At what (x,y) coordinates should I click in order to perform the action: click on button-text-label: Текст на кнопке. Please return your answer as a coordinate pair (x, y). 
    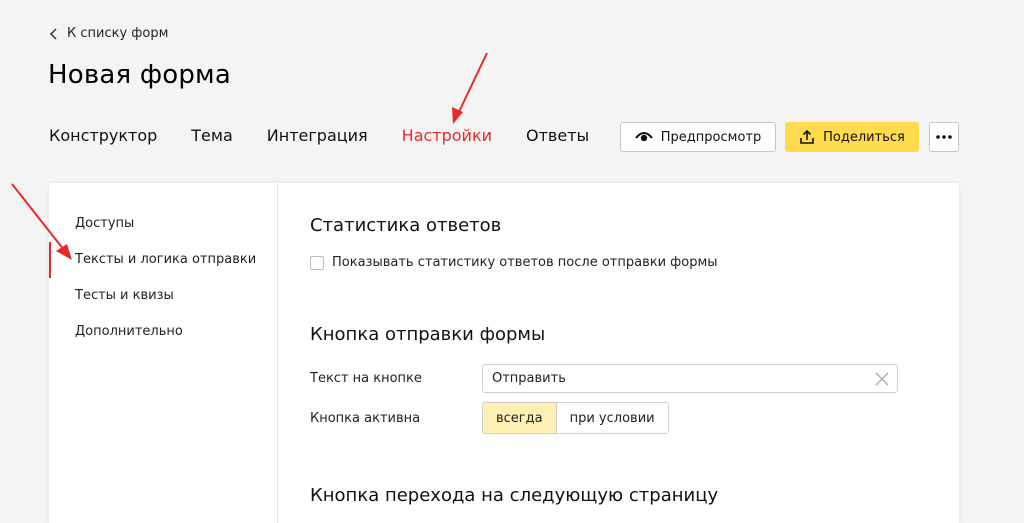
    Looking at the image, I should click on (366, 378).